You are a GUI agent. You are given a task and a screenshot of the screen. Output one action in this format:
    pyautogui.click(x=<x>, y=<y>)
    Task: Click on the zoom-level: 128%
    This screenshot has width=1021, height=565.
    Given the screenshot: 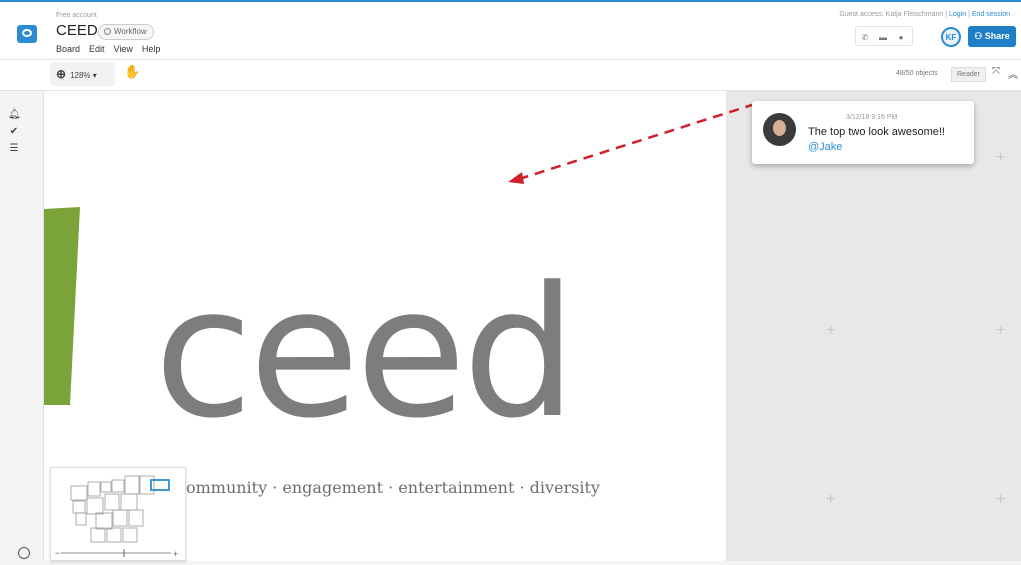 What is the action you would take?
    pyautogui.click(x=80, y=75)
    